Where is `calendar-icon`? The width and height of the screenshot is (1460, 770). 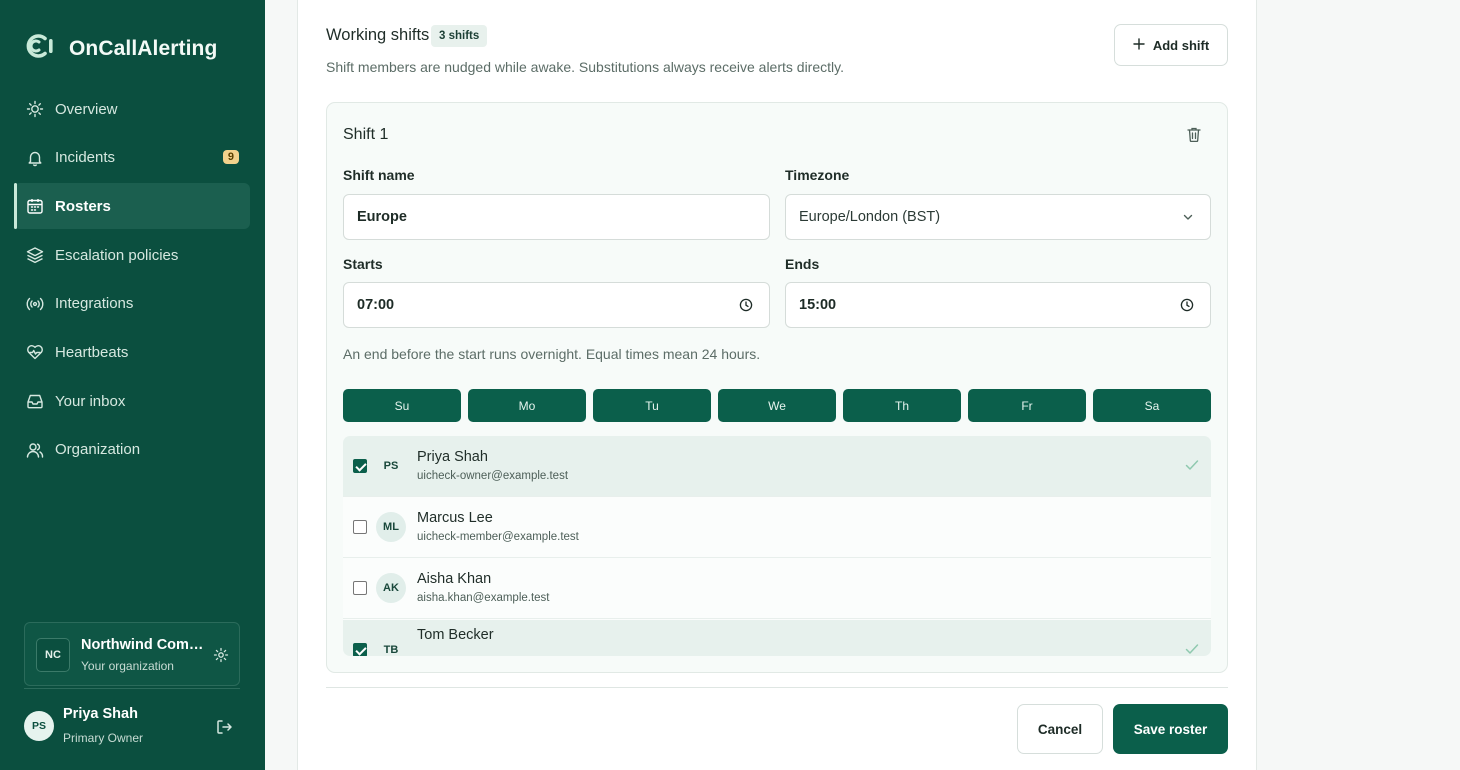
calendar-icon is located at coordinates (35, 206).